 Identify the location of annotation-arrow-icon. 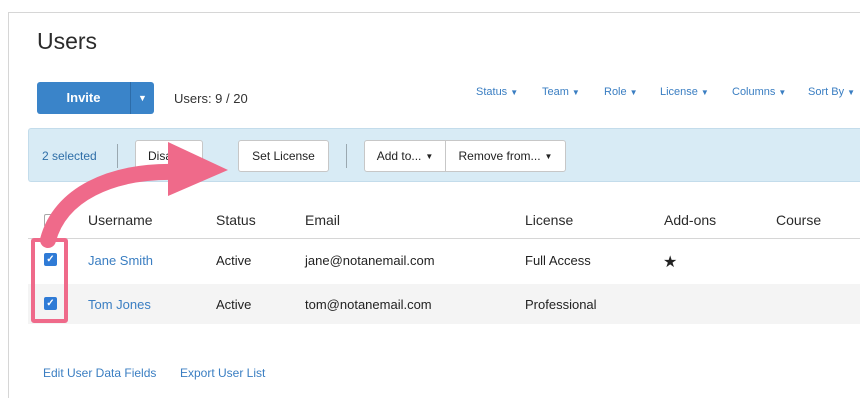
(134, 195).